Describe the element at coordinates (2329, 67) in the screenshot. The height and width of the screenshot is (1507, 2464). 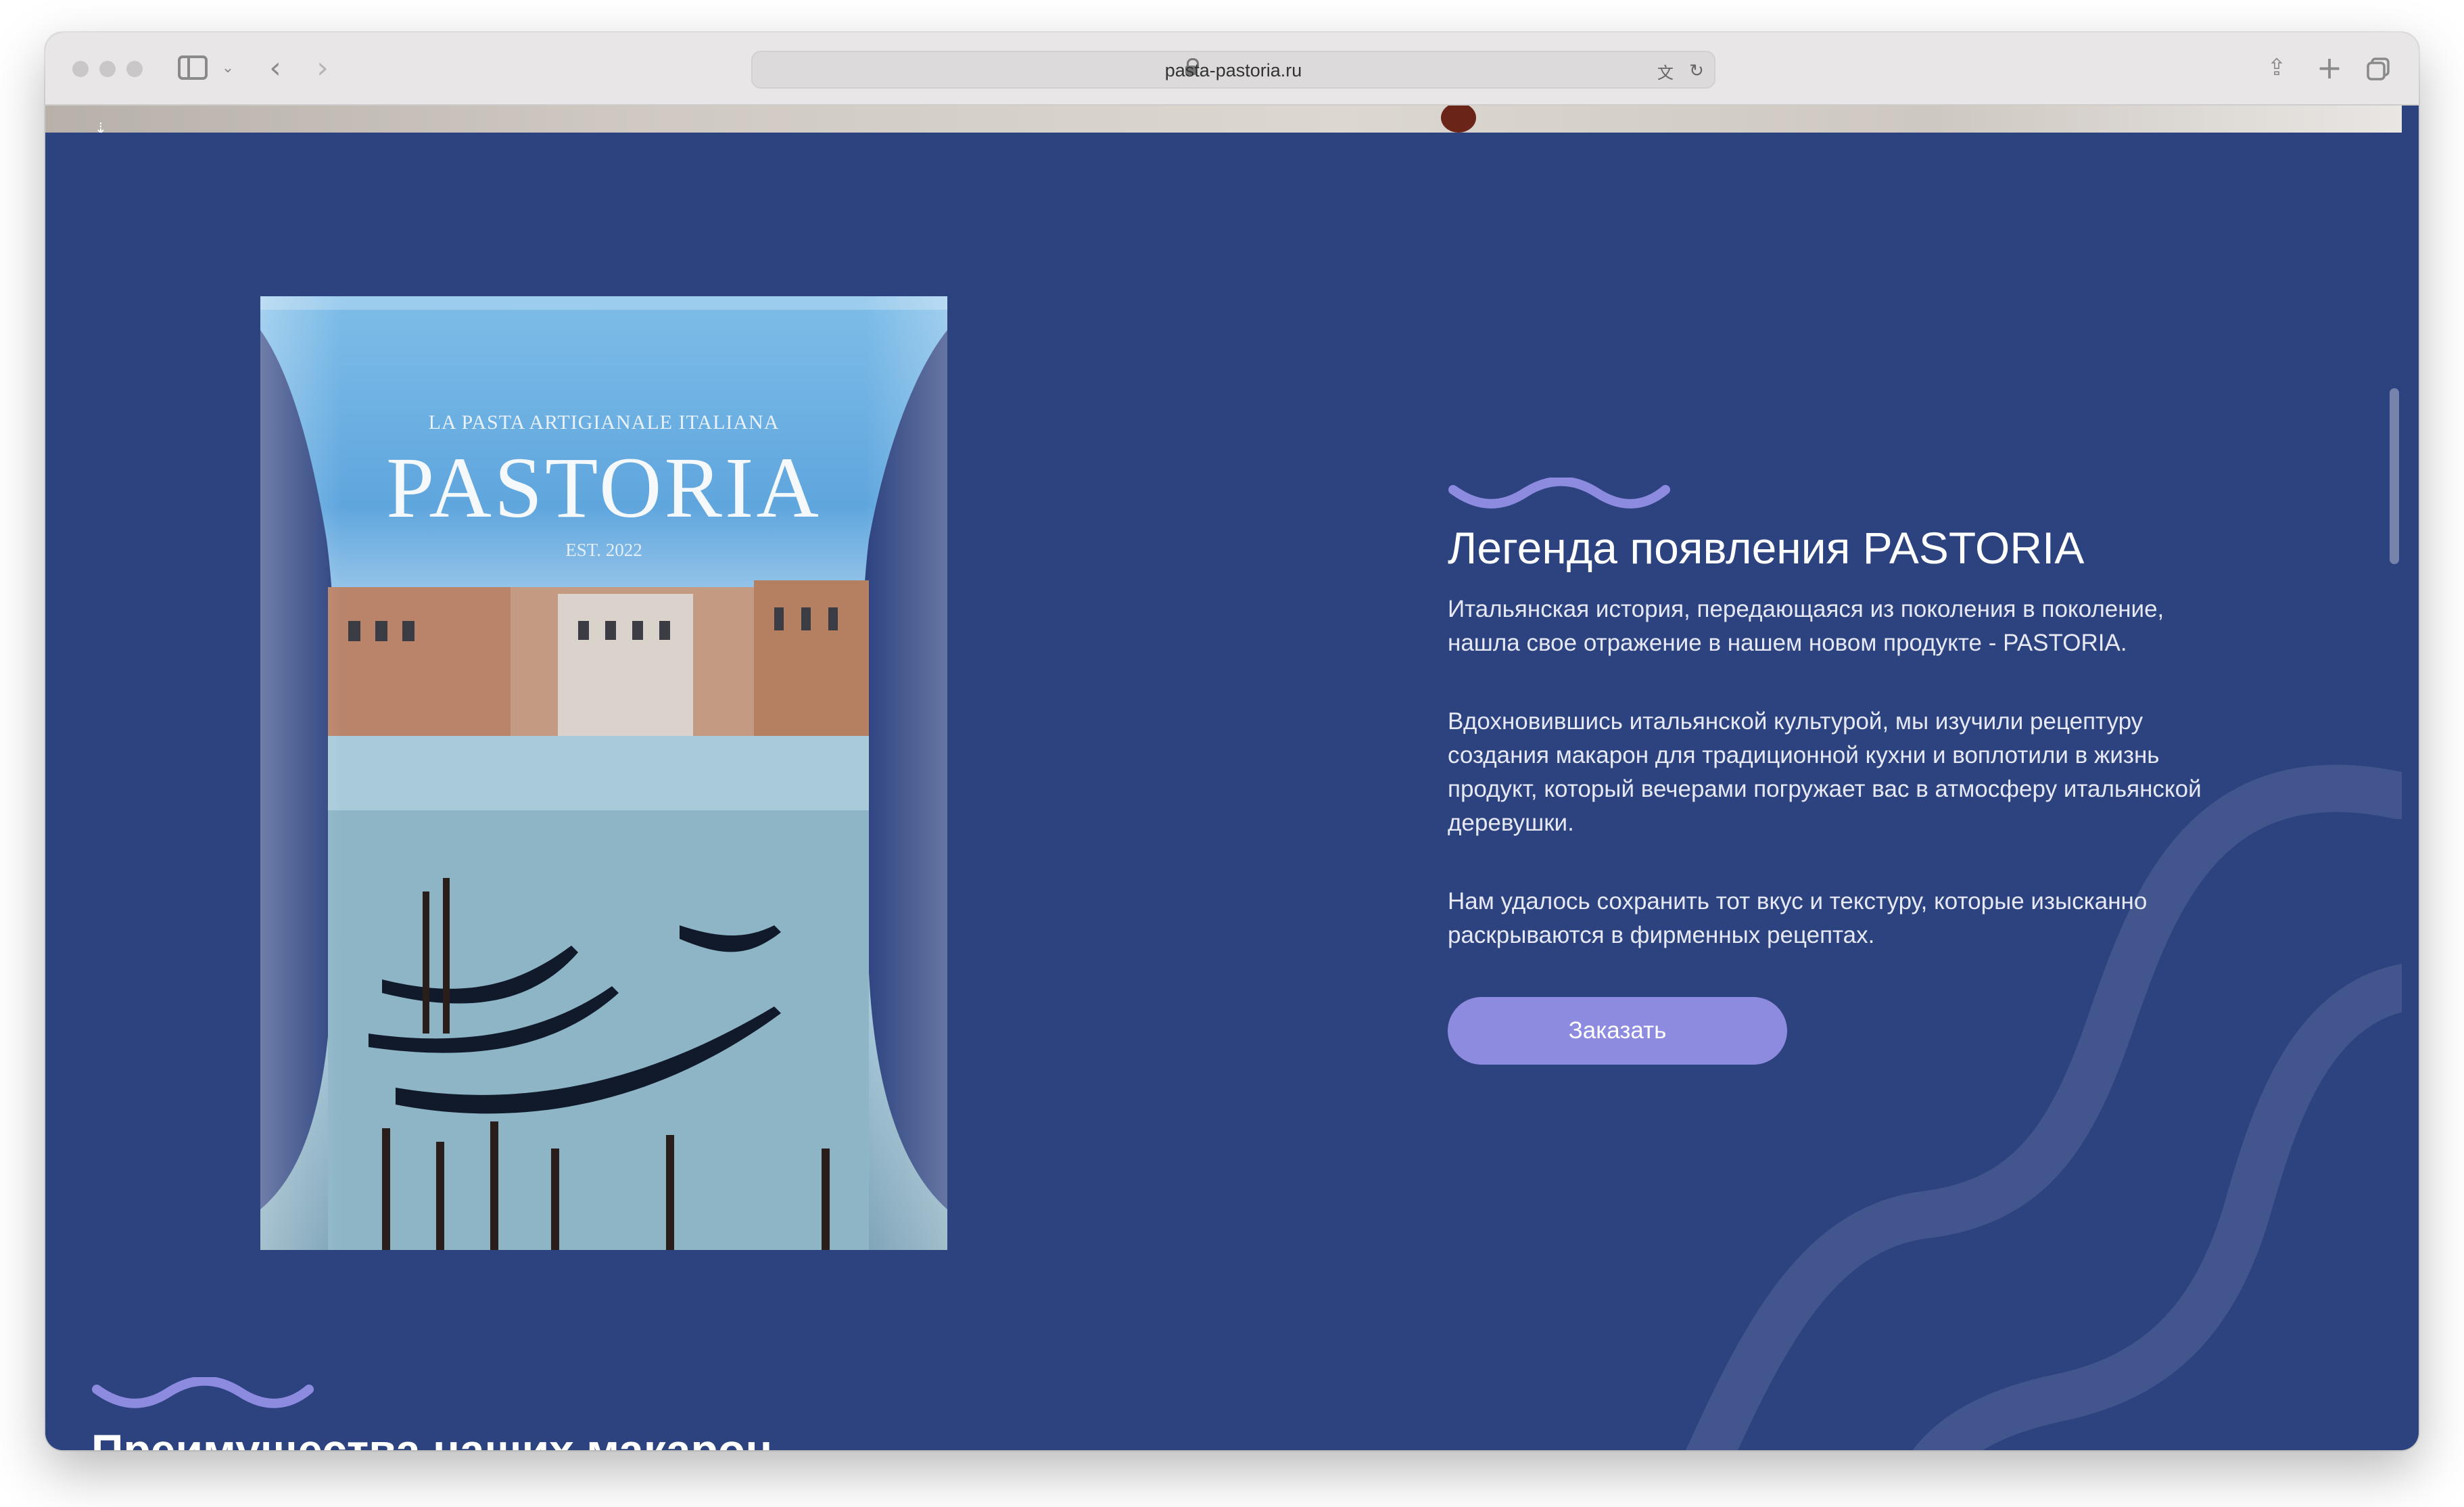
I see `new-tab-icon: +` at that location.